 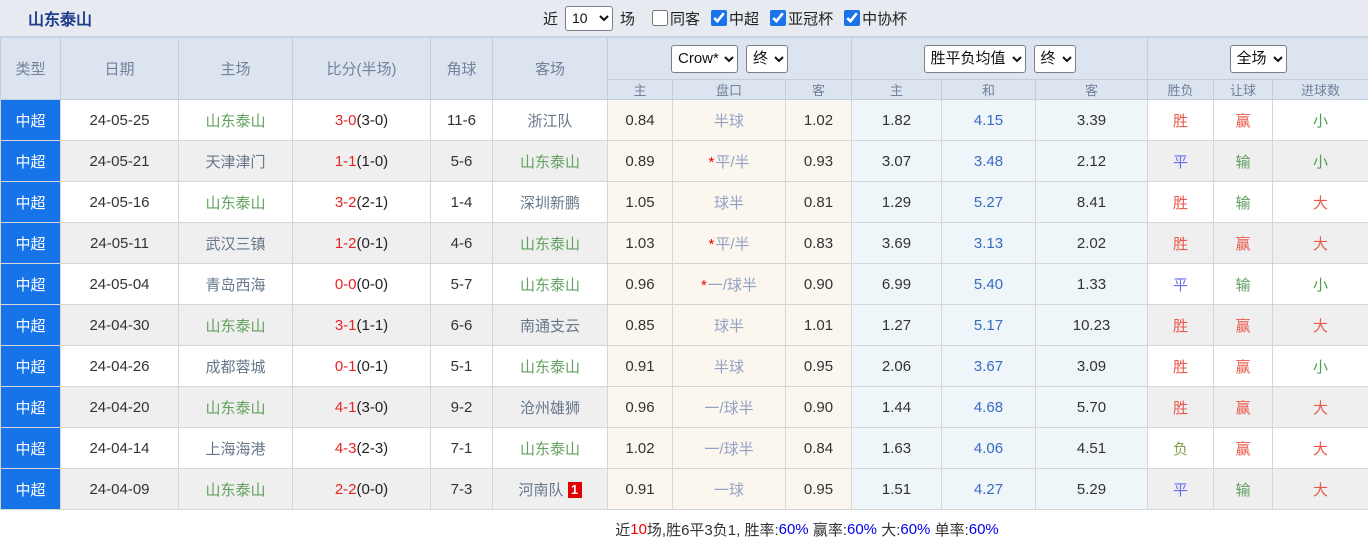 What do you see at coordinates (897, 407) in the screenshot?
I see `euro-home-odds-cell: 1.44` at bounding box center [897, 407].